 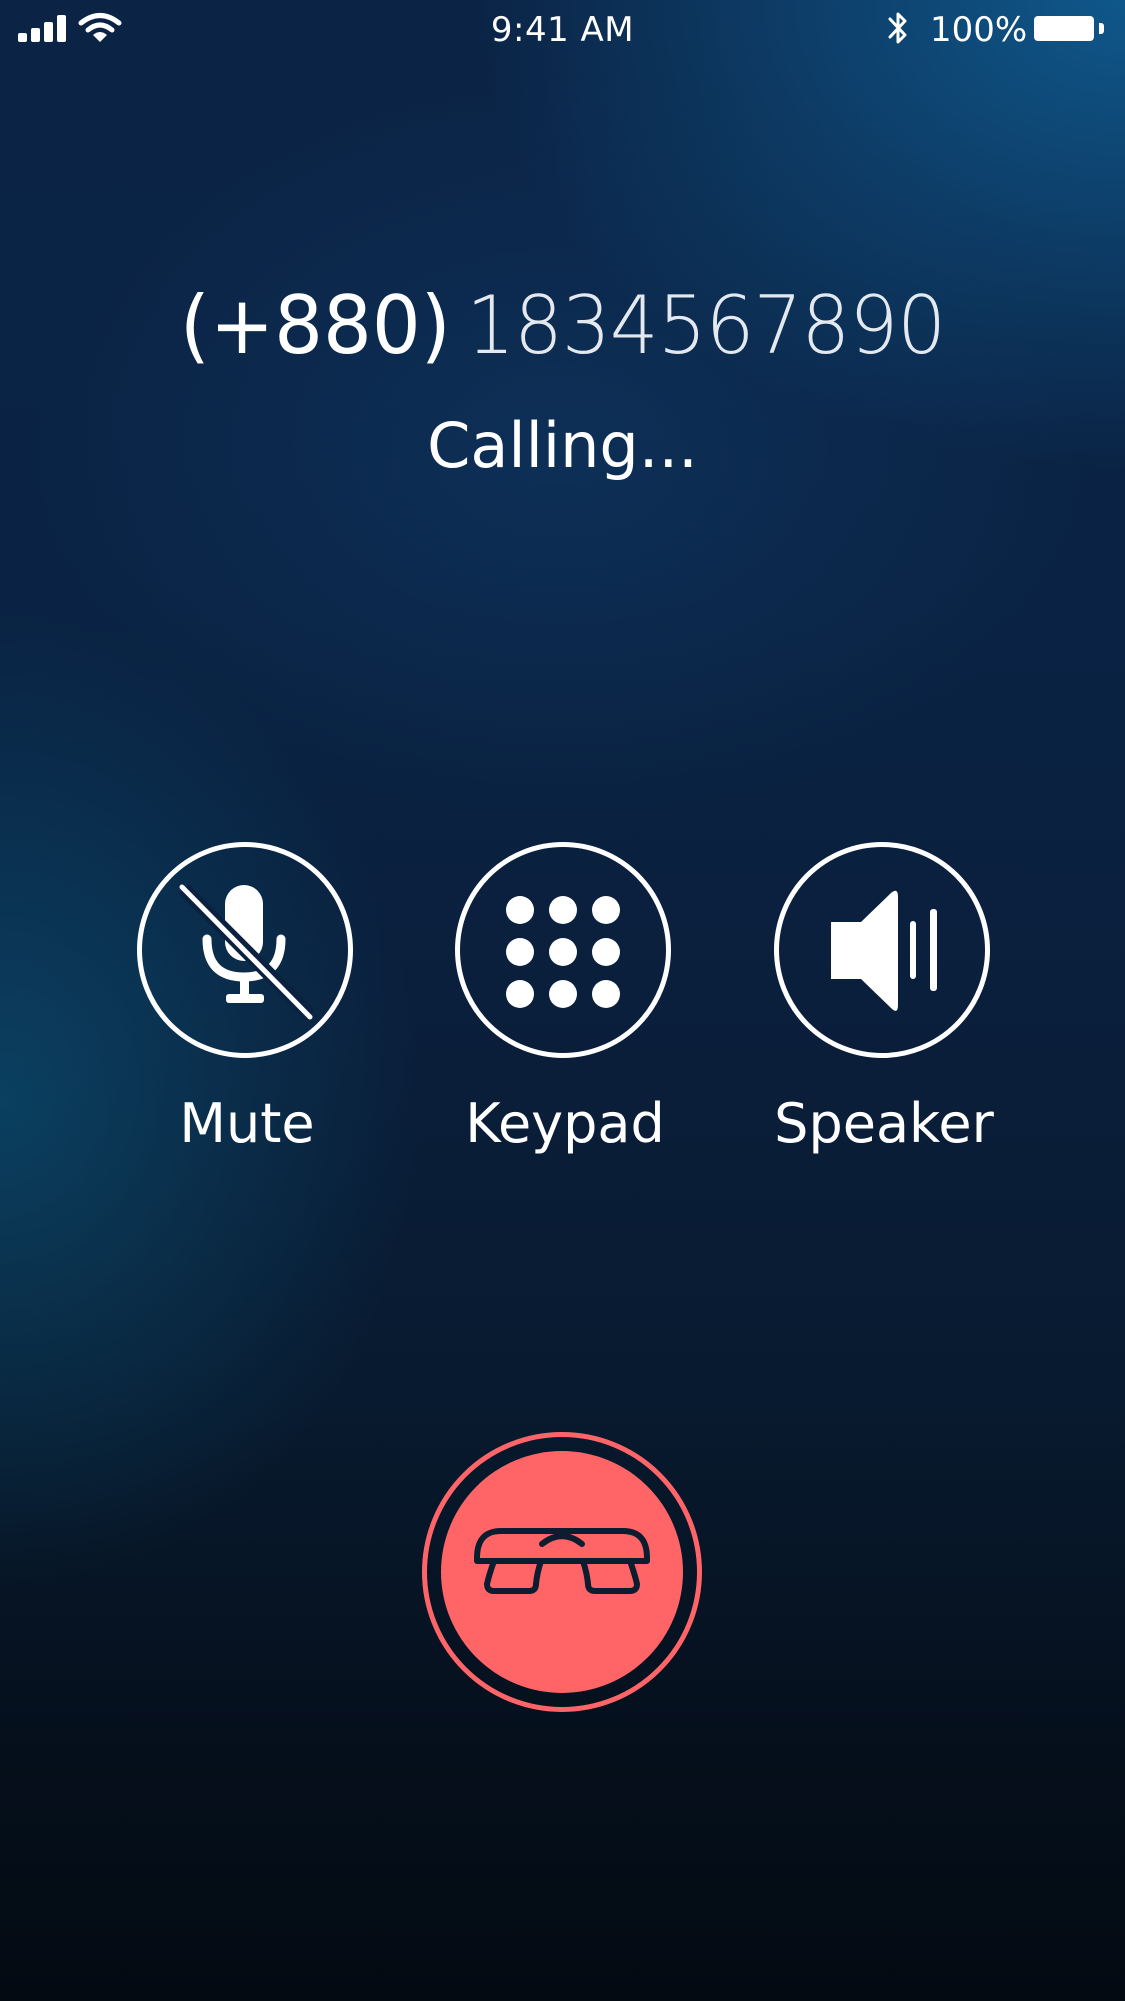 I want to click on keypad-button-circle, so click(x=563, y=950).